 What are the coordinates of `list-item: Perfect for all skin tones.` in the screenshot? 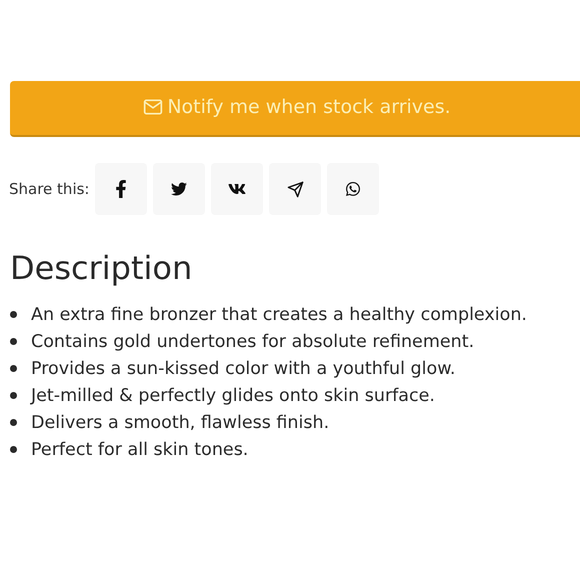 It's located at (139, 450).